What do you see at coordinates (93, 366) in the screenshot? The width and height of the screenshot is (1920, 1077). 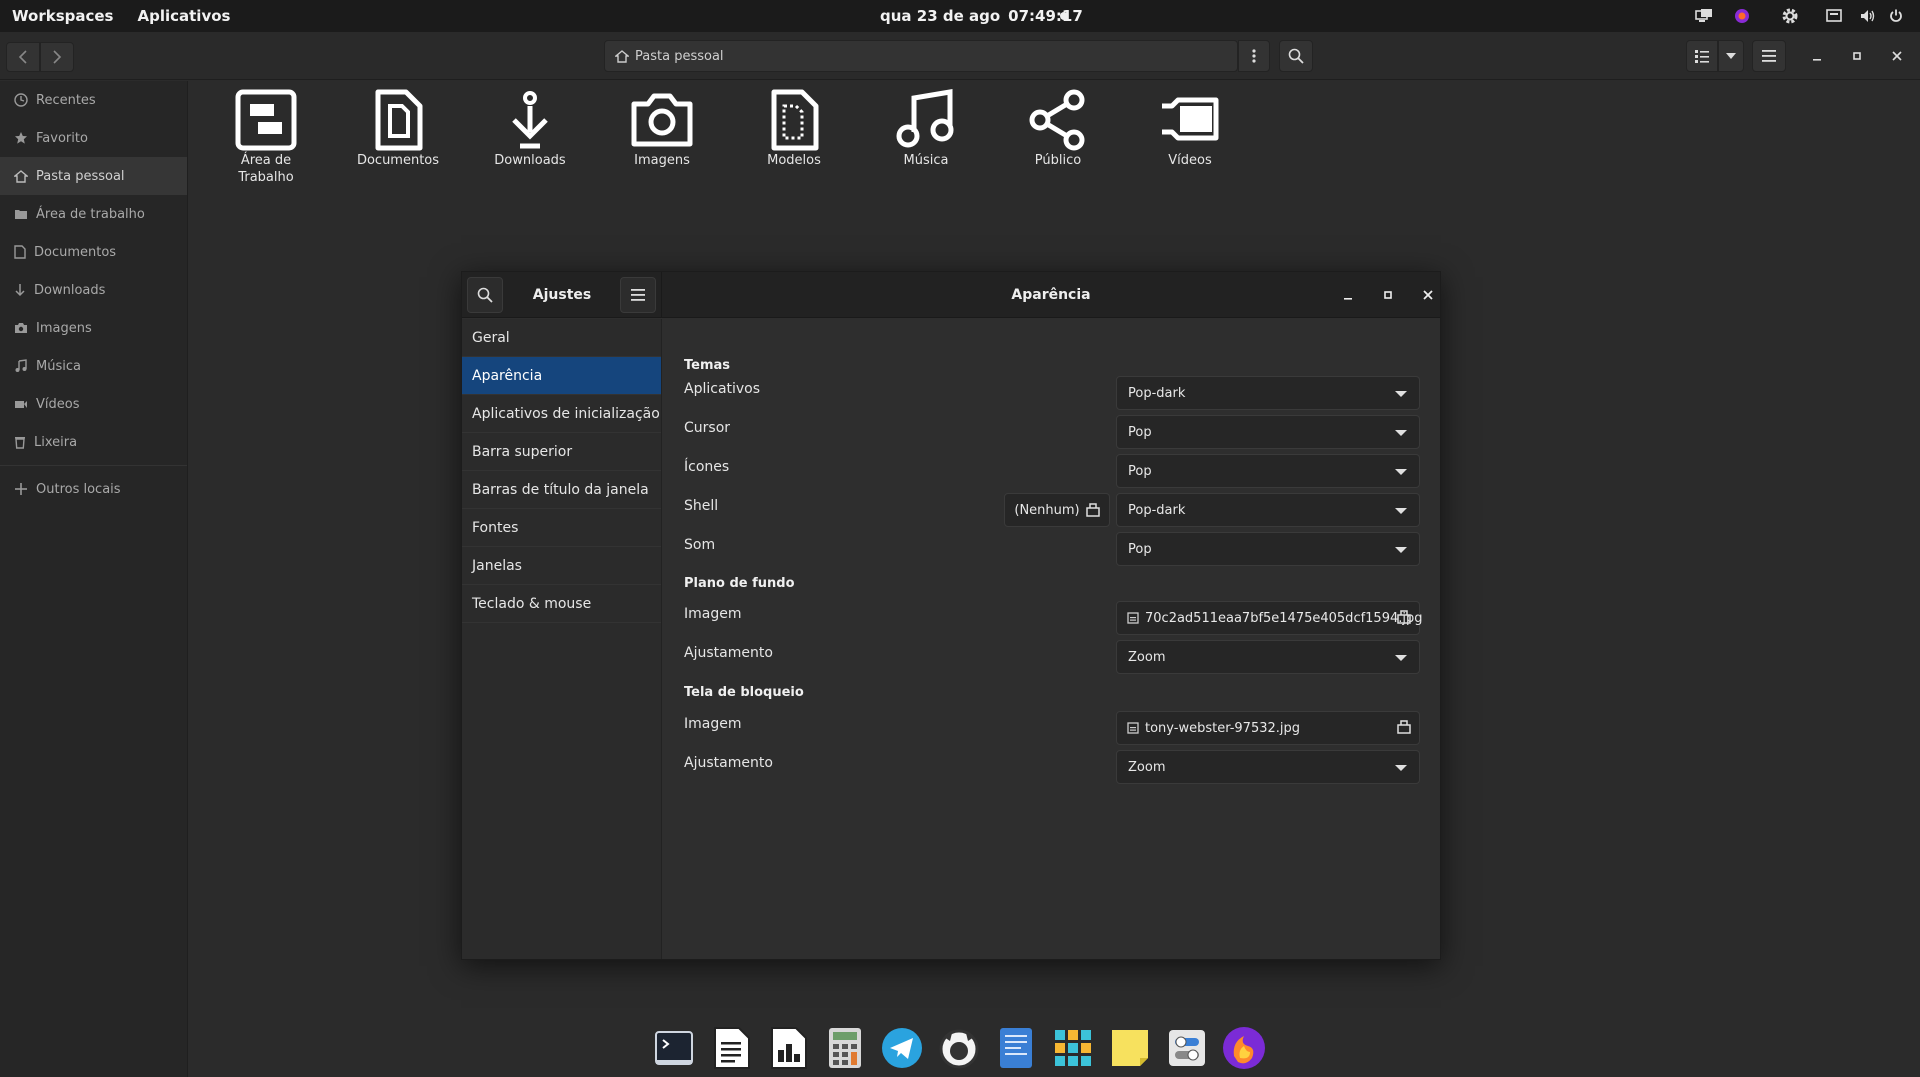 I see `sidebar-item-musica: Música` at bounding box center [93, 366].